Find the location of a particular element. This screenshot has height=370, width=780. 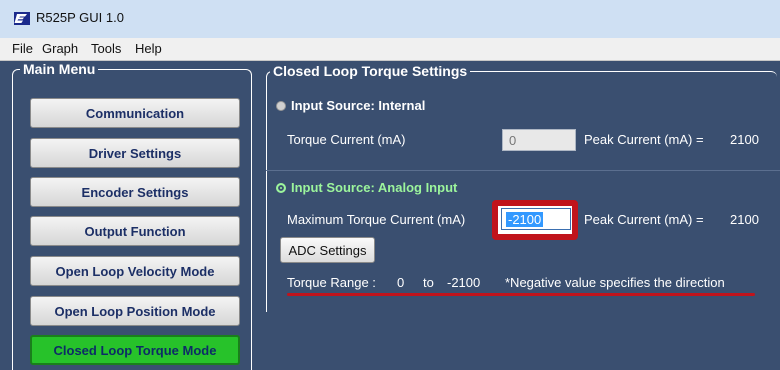

closed-loop-torque-mode-button: Closed Loop Torque Mode is located at coordinates (135, 350).